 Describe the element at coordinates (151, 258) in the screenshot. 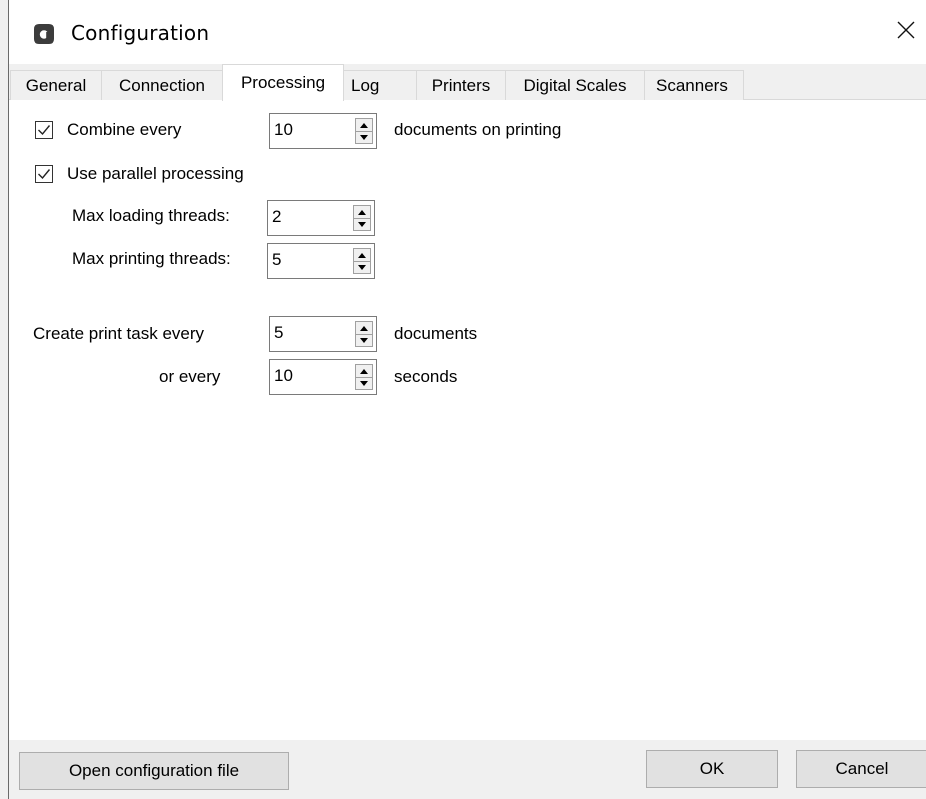

I see `max-printing-label: Max printing threads:` at that location.